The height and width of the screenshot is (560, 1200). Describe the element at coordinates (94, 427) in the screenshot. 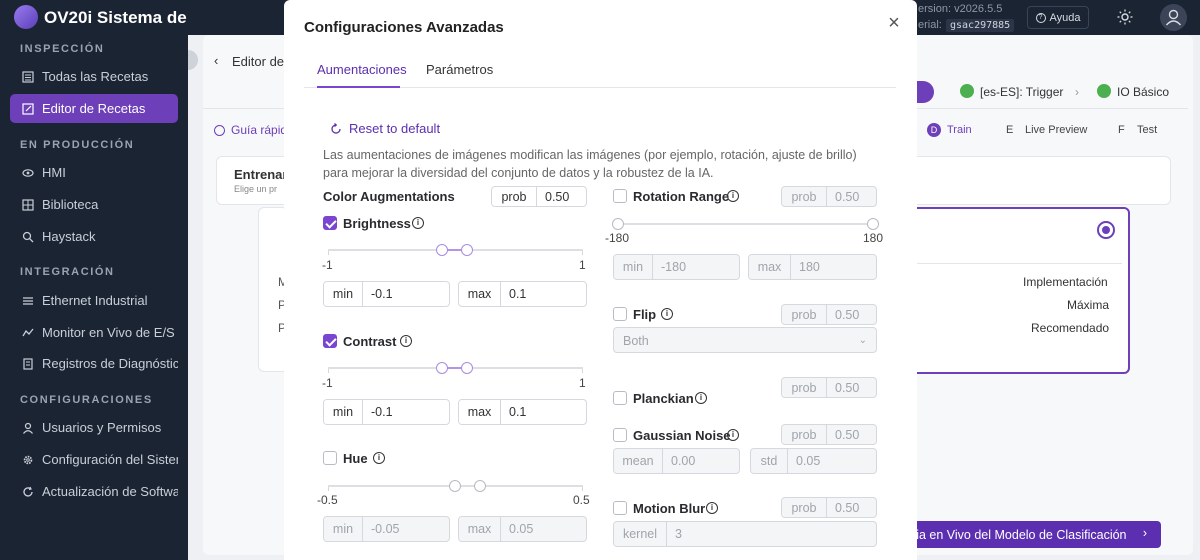

I see `sidebar-item-users: Usuarios y Permisos` at that location.